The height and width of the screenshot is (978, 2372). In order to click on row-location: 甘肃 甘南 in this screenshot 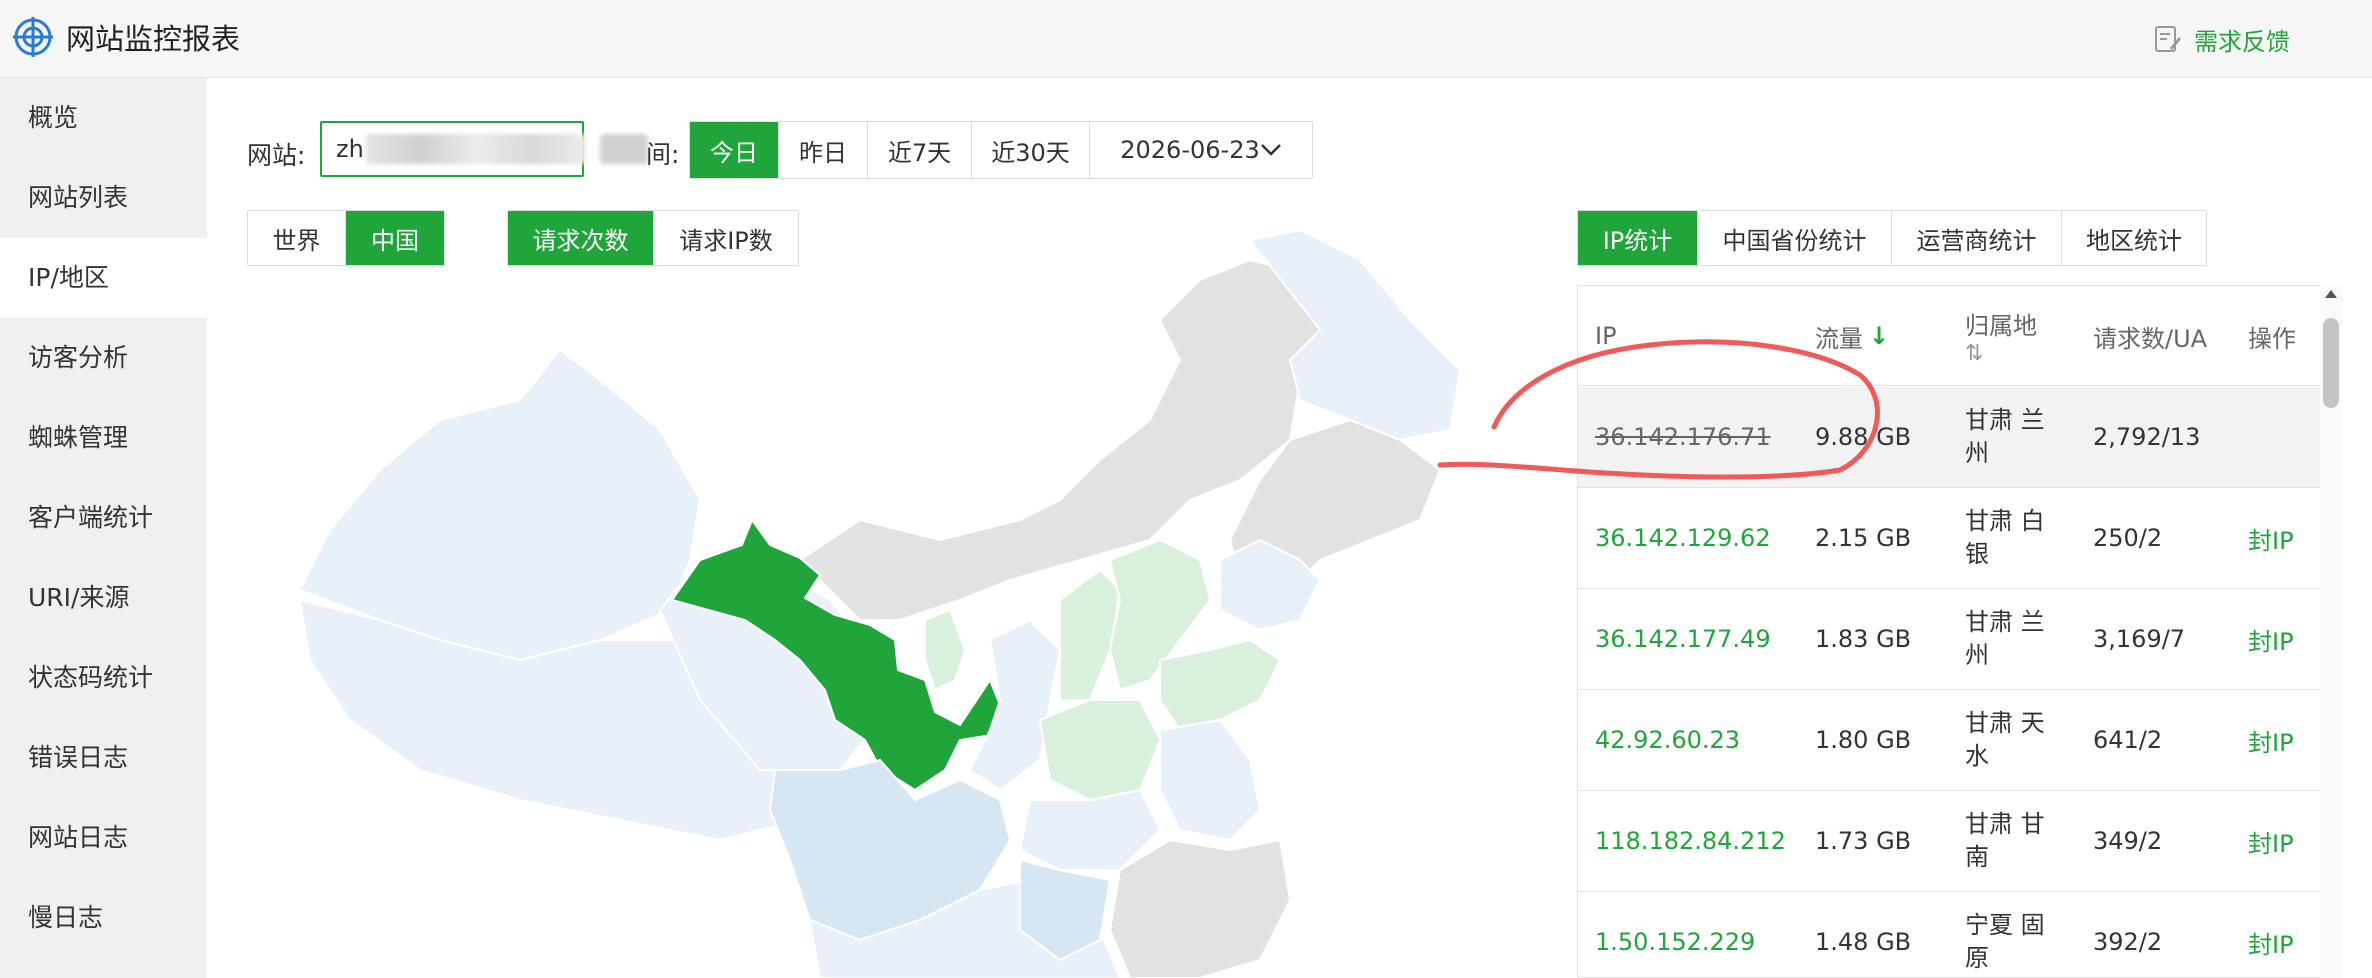, I will do `click(2005, 840)`.